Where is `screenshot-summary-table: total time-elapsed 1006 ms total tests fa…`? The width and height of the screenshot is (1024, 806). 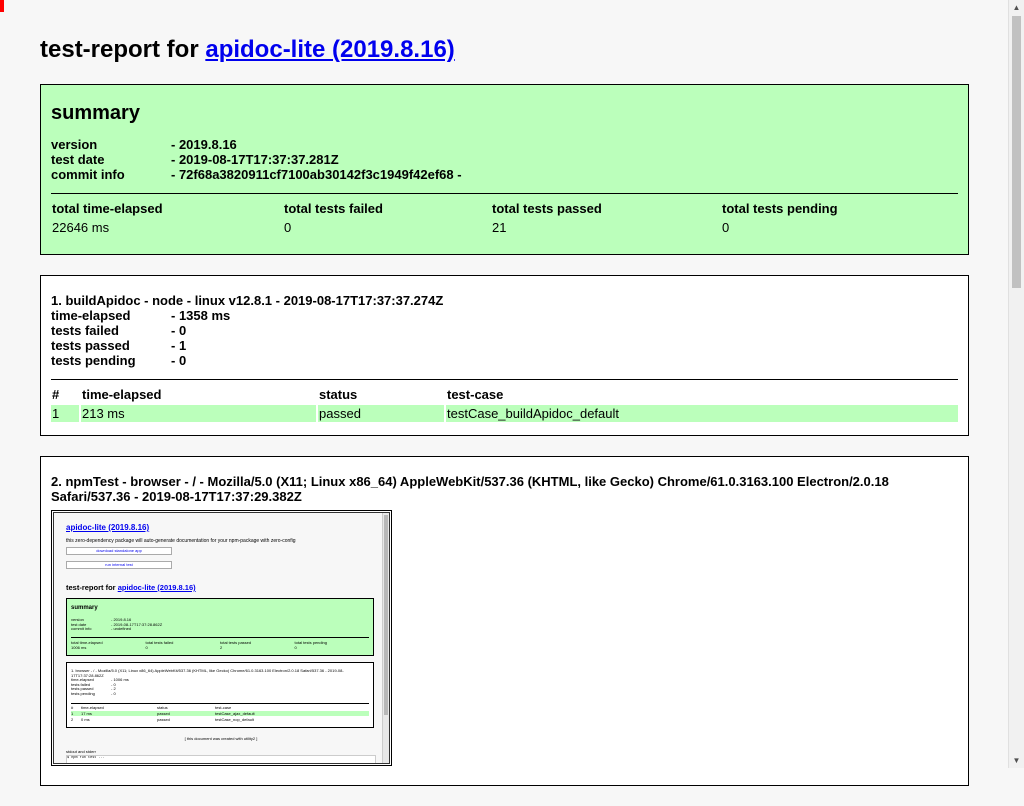
screenshot-summary-table: total time-elapsed 1006 ms total tests fa… is located at coordinates (220, 645).